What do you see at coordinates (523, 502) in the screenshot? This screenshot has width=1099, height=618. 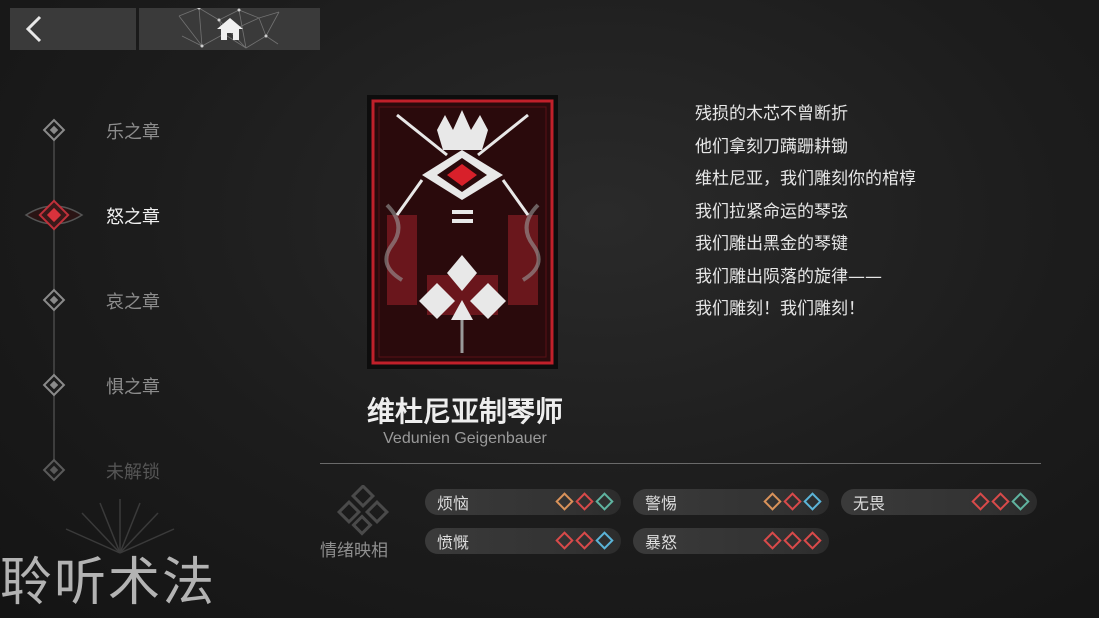 I see `emotion-tag: 烦恼` at bounding box center [523, 502].